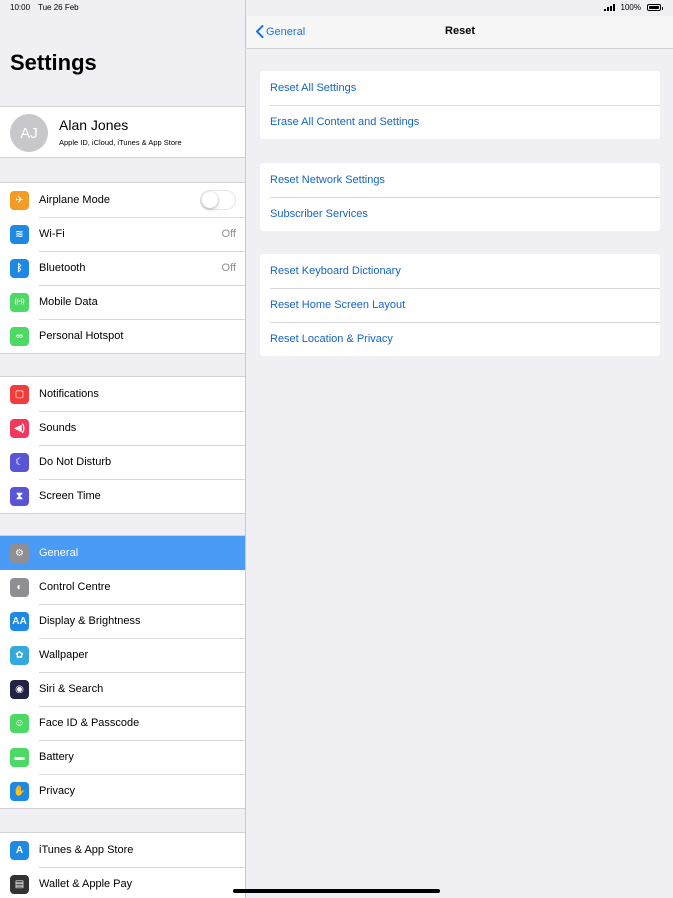 The width and height of the screenshot is (673, 898). I want to click on antenna-icon: ((•)), so click(19, 302).